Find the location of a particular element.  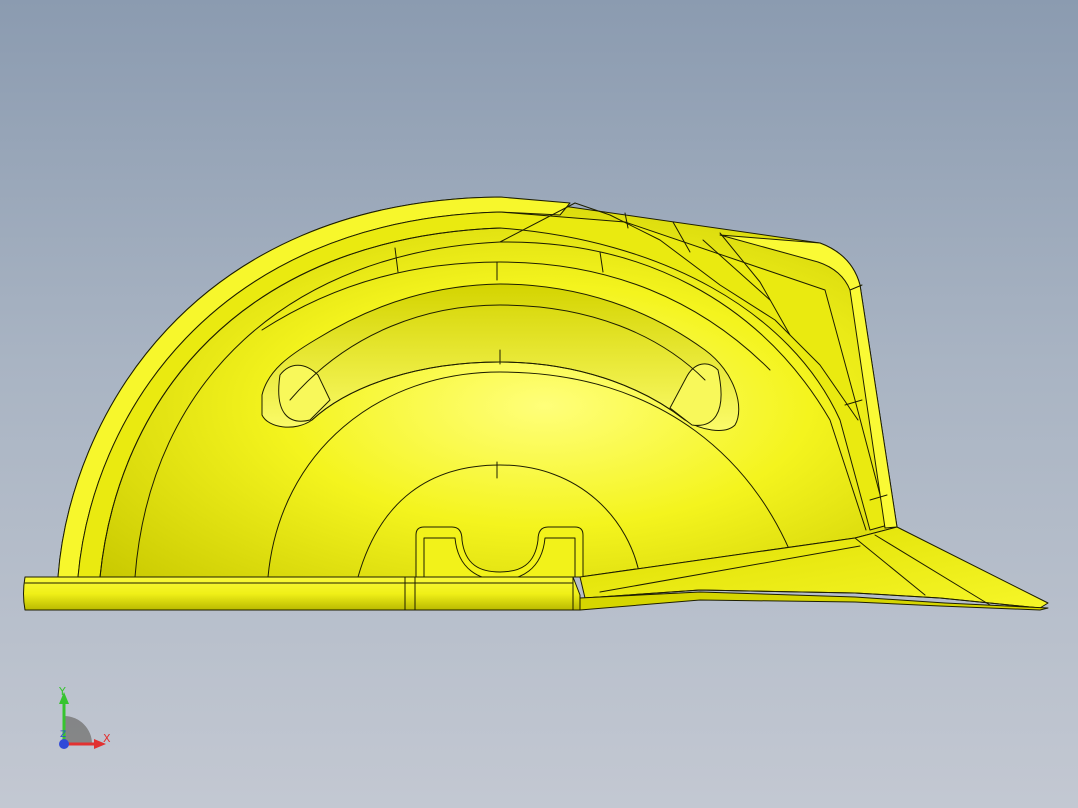

triad-axes is located at coordinates (82, 720).